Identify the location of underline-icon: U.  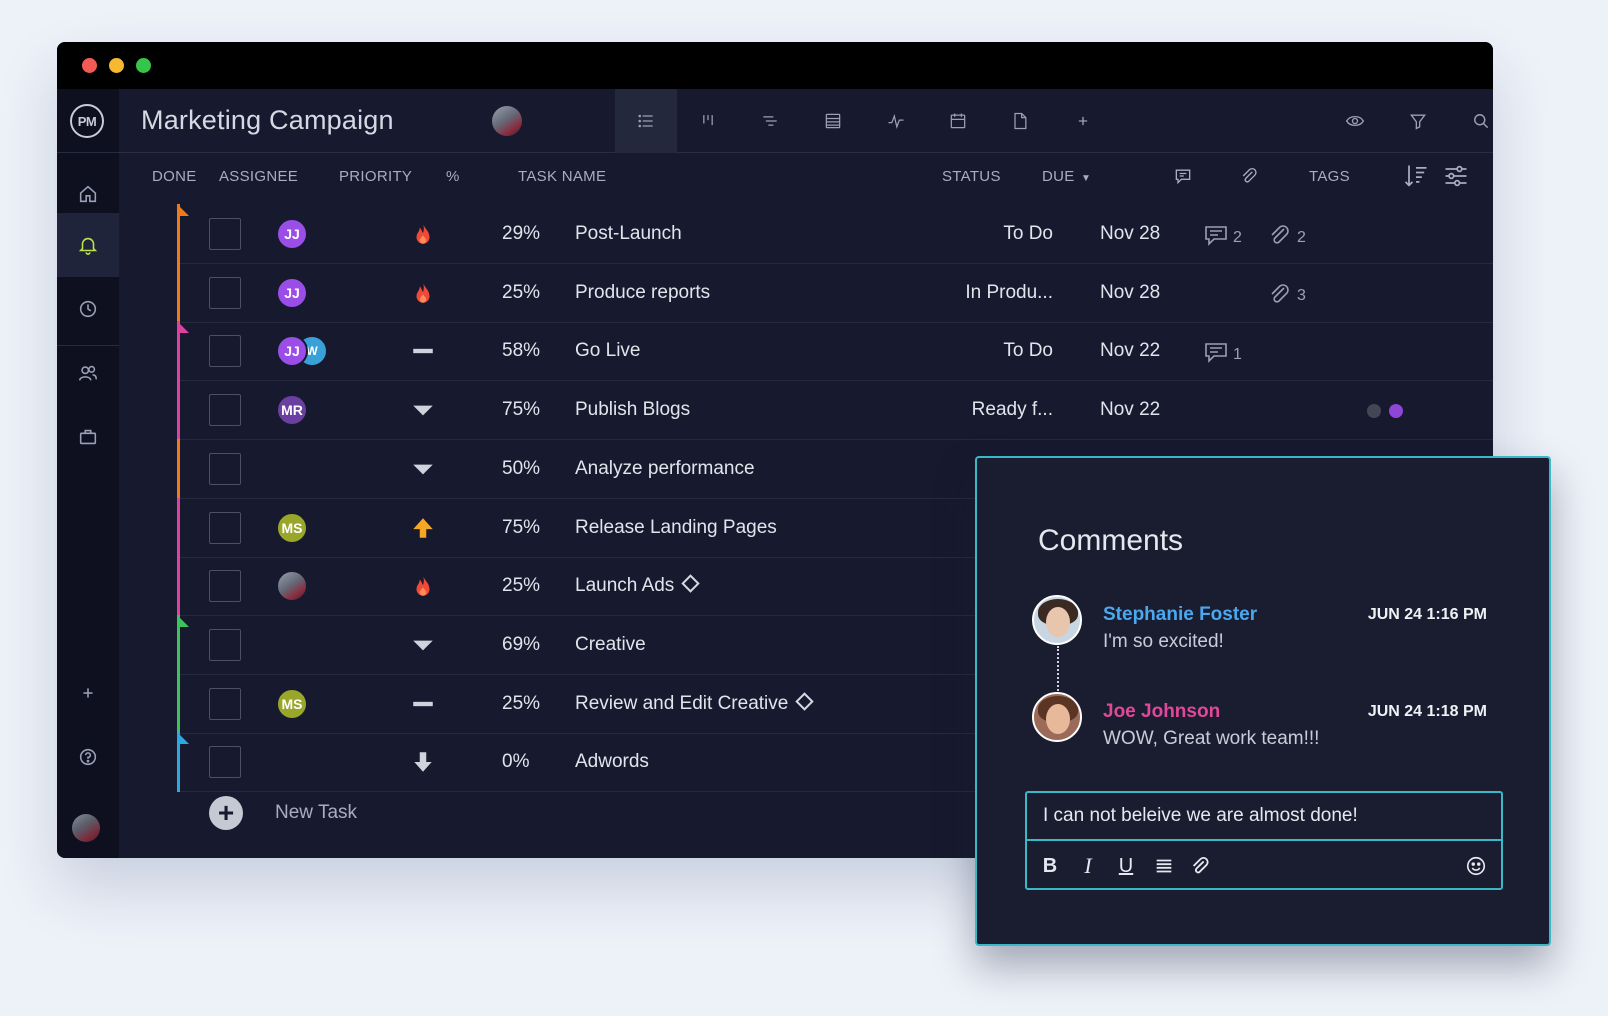
(1126, 866).